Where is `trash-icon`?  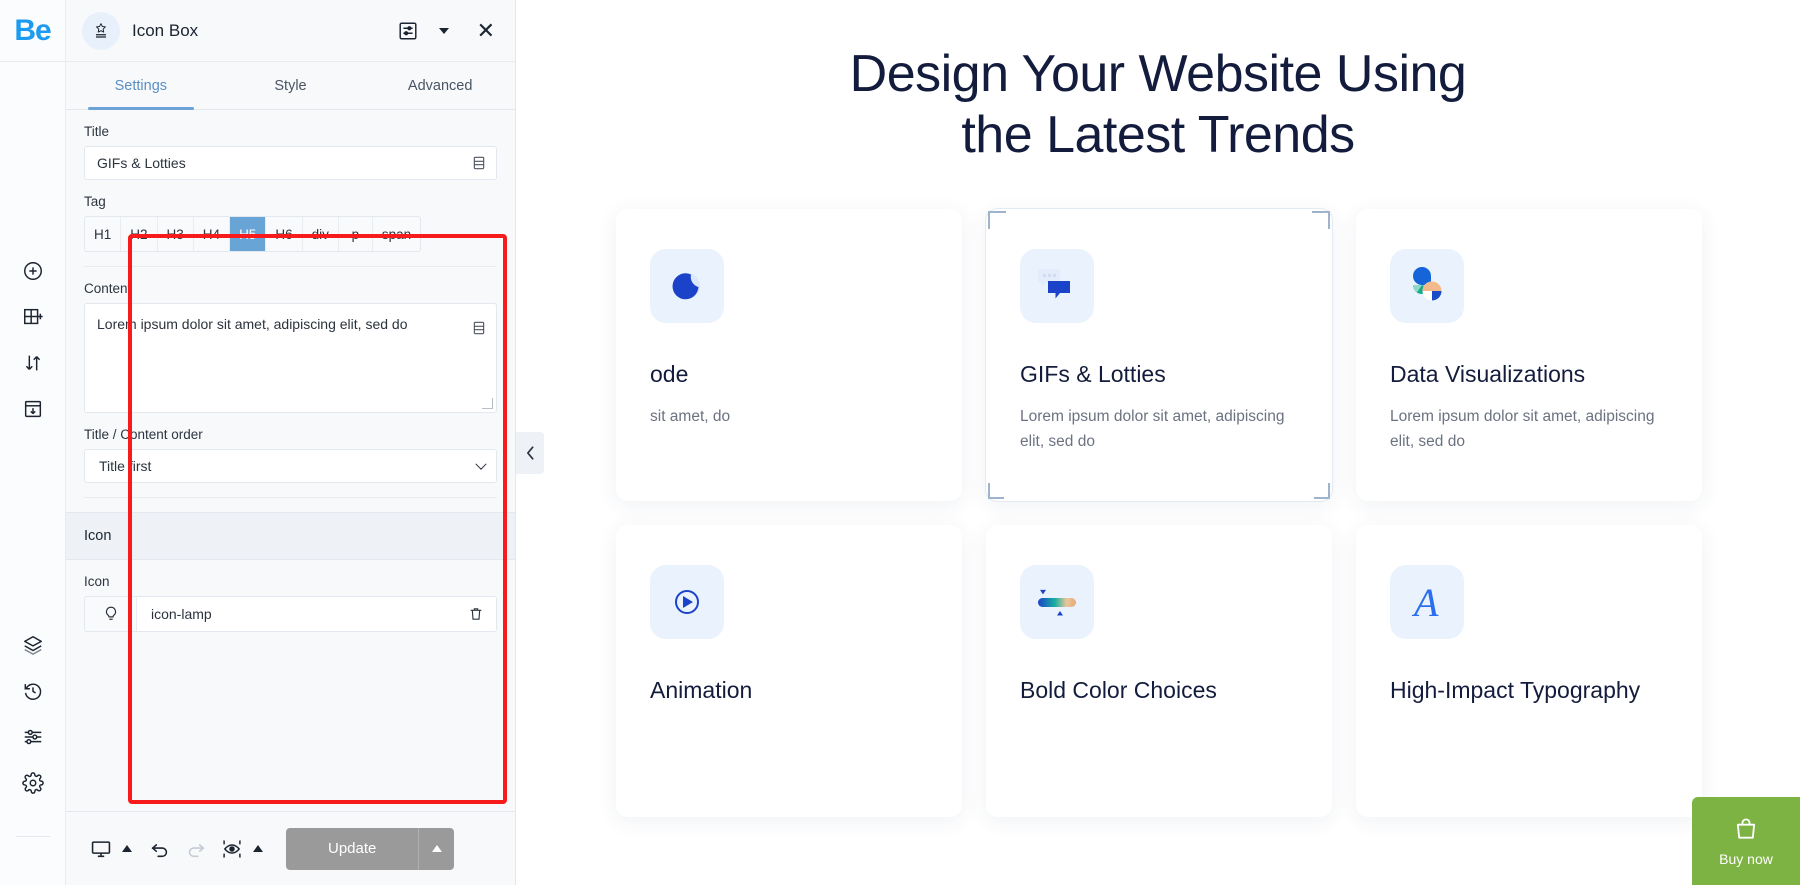 trash-icon is located at coordinates (476, 614).